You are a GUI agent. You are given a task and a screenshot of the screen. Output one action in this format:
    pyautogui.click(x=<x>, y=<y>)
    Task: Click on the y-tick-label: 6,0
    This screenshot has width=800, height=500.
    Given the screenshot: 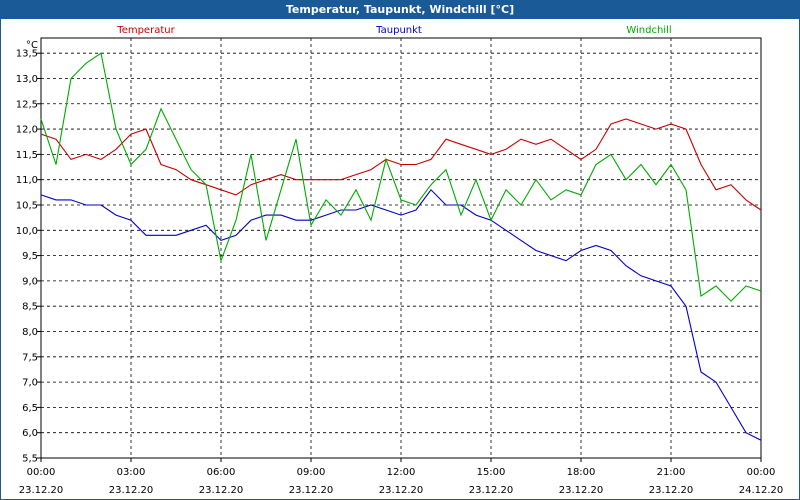 What is the action you would take?
    pyautogui.click(x=30, y=433)
    